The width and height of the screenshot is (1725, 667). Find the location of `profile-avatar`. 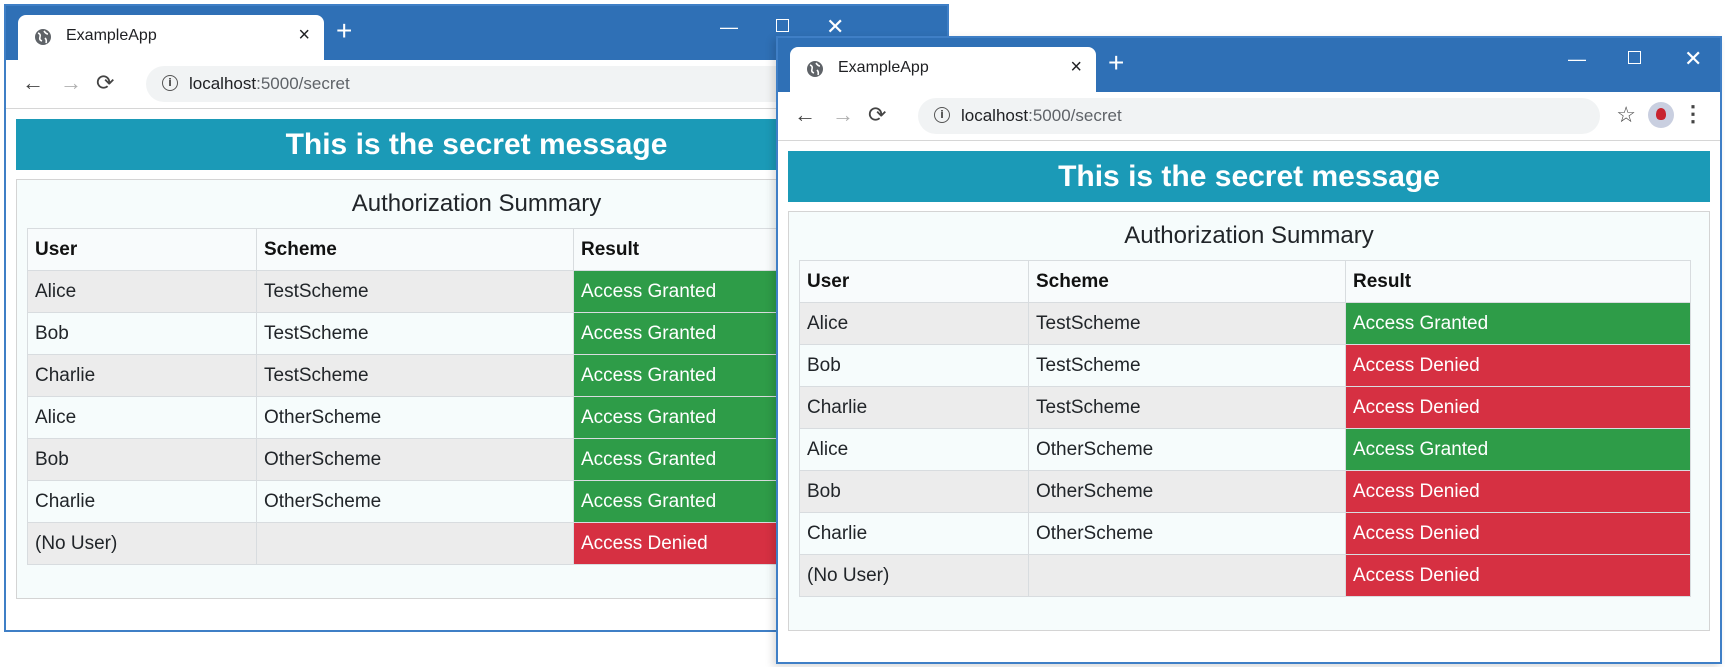

profile-avatar is located at coordinates (1661, 115).